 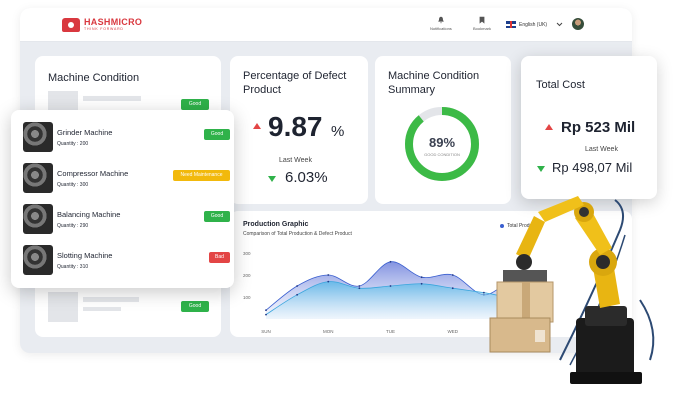 What do you see at coordinates (578, 24) in the screenshot?
I see `avatar` at bounding box center [578, 24].